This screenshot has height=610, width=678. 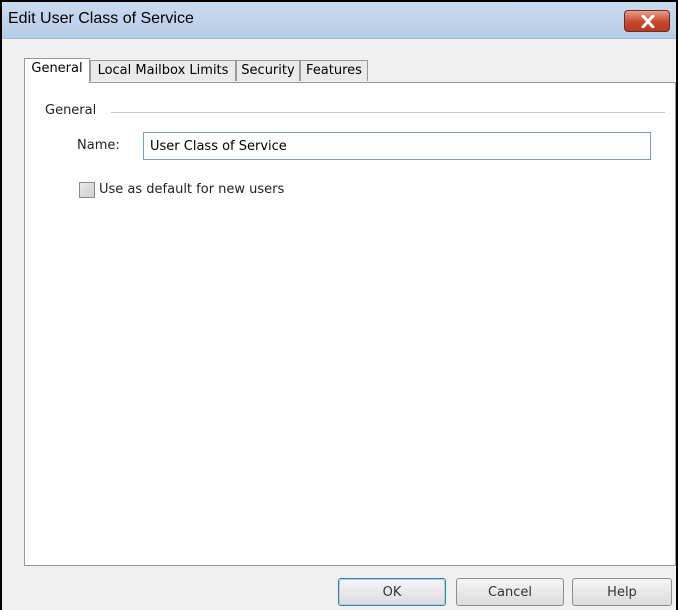 I want to click on tab-general: General, so click(x=57, y=70).